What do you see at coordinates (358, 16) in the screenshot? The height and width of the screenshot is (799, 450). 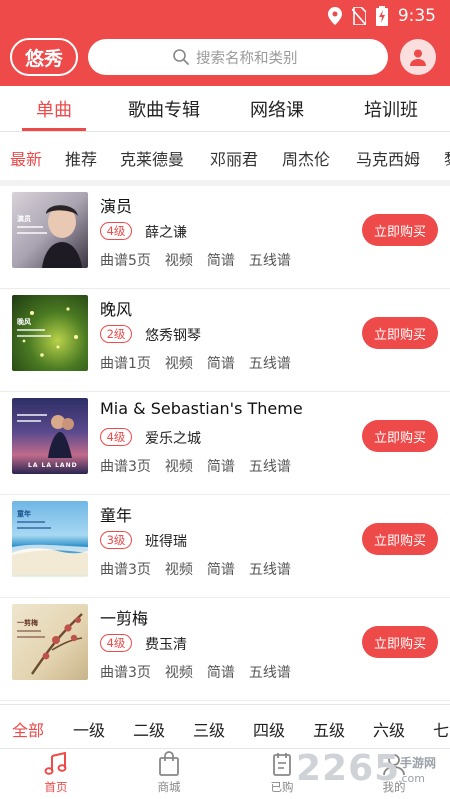 I see `no-sim-icon` at bounding box center [358, 16].